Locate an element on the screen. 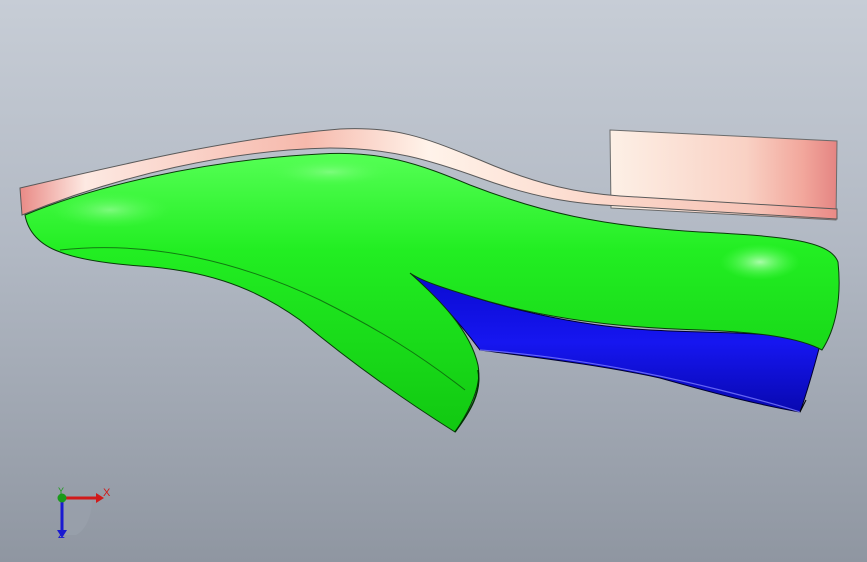 The height and width of the screenshot is (562, 867). x-axis-label: X is located at coordinates (107, 493).